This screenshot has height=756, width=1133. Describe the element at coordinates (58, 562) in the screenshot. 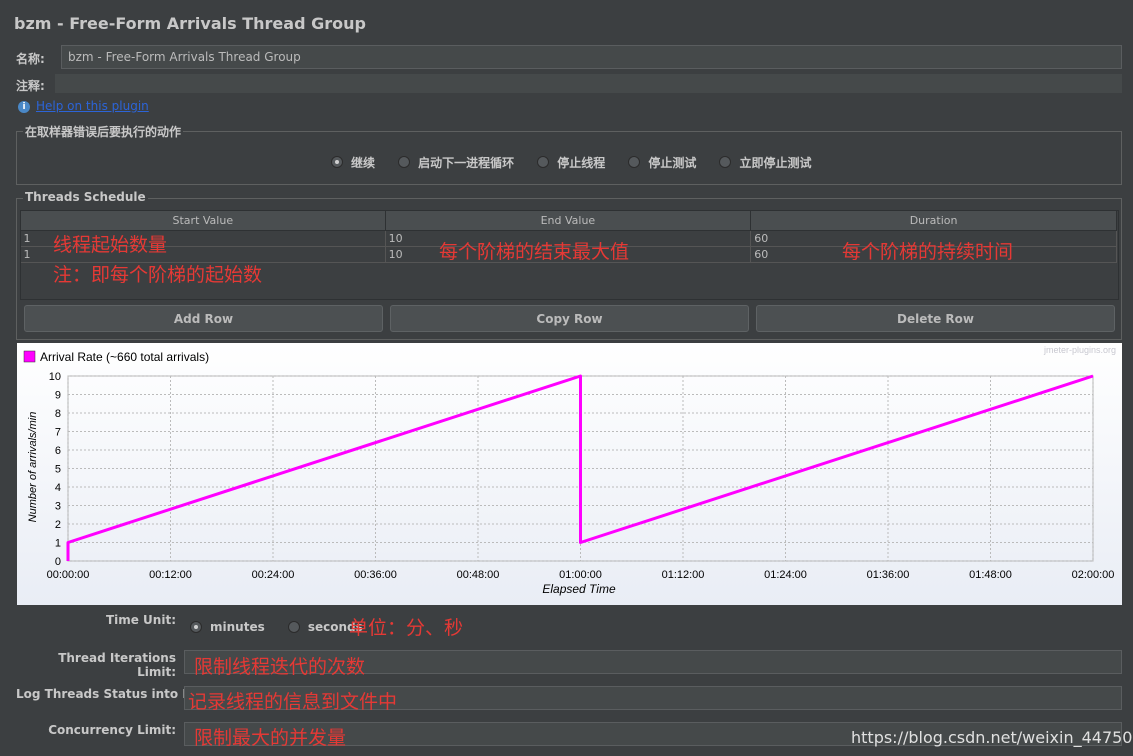

I see `y-tick-label: 0` at that location.